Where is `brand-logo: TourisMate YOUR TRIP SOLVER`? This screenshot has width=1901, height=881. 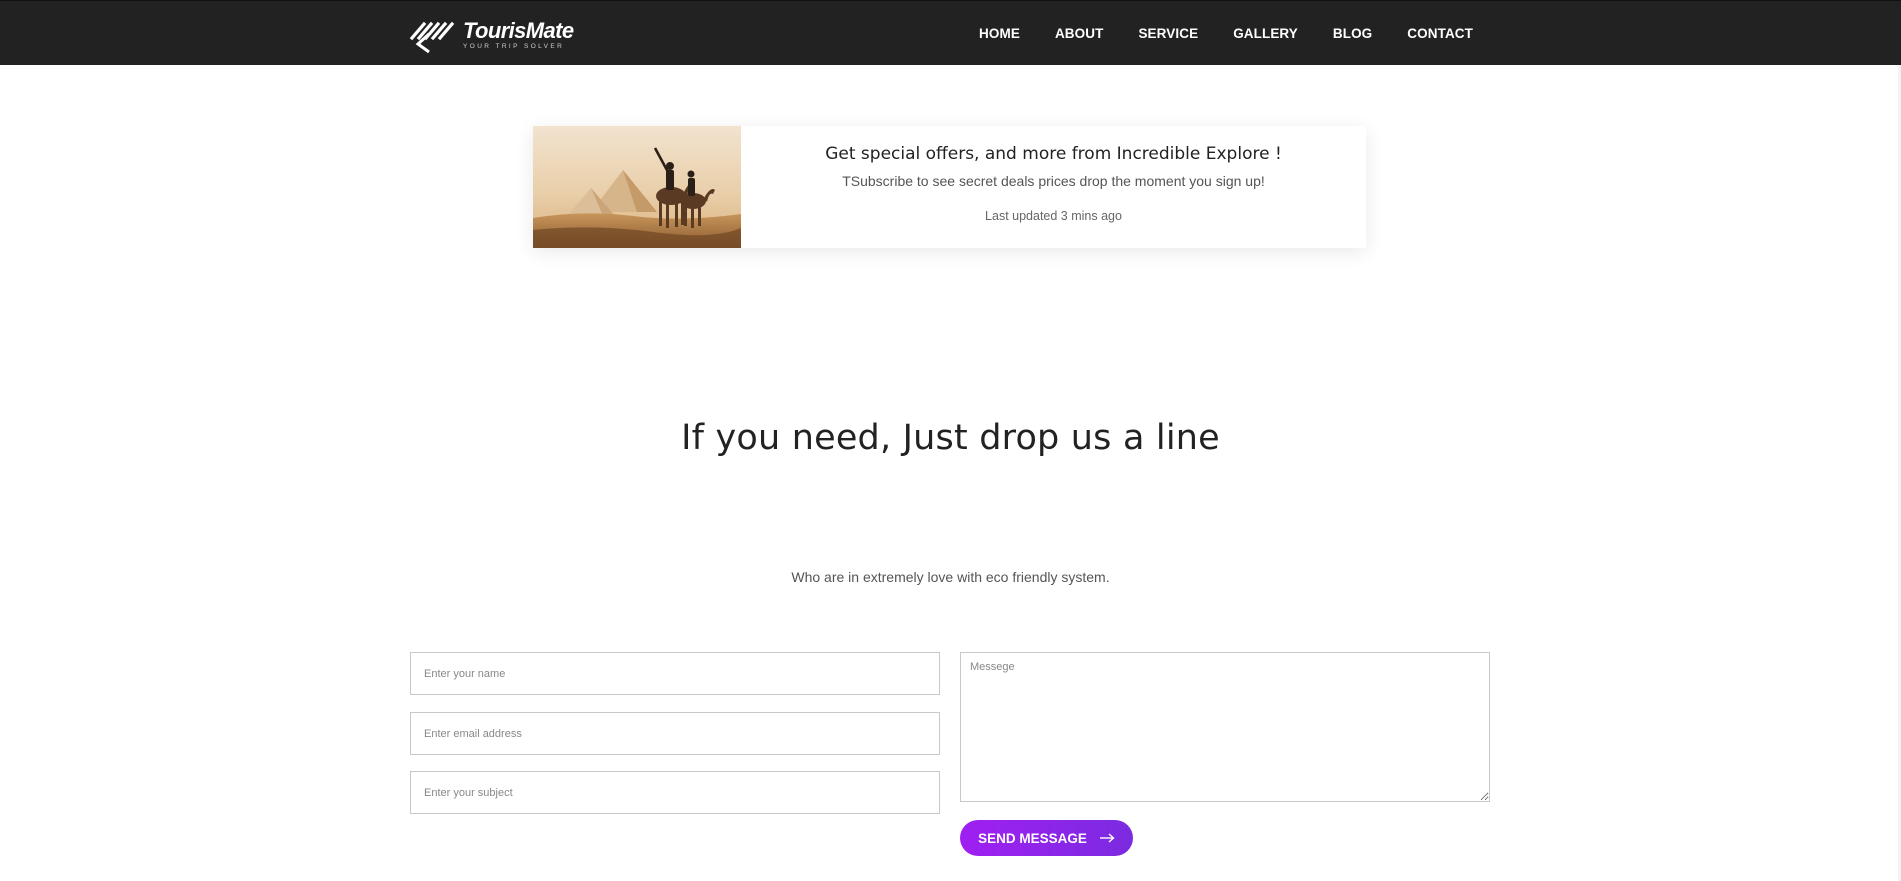
brand-logo: TourisMate YOUR TRIP SOLVER is located at coordinates (491, 35).